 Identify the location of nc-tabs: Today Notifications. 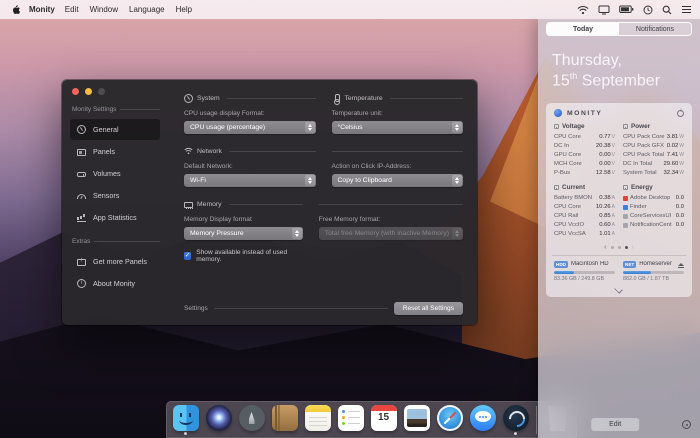
(619, 29).